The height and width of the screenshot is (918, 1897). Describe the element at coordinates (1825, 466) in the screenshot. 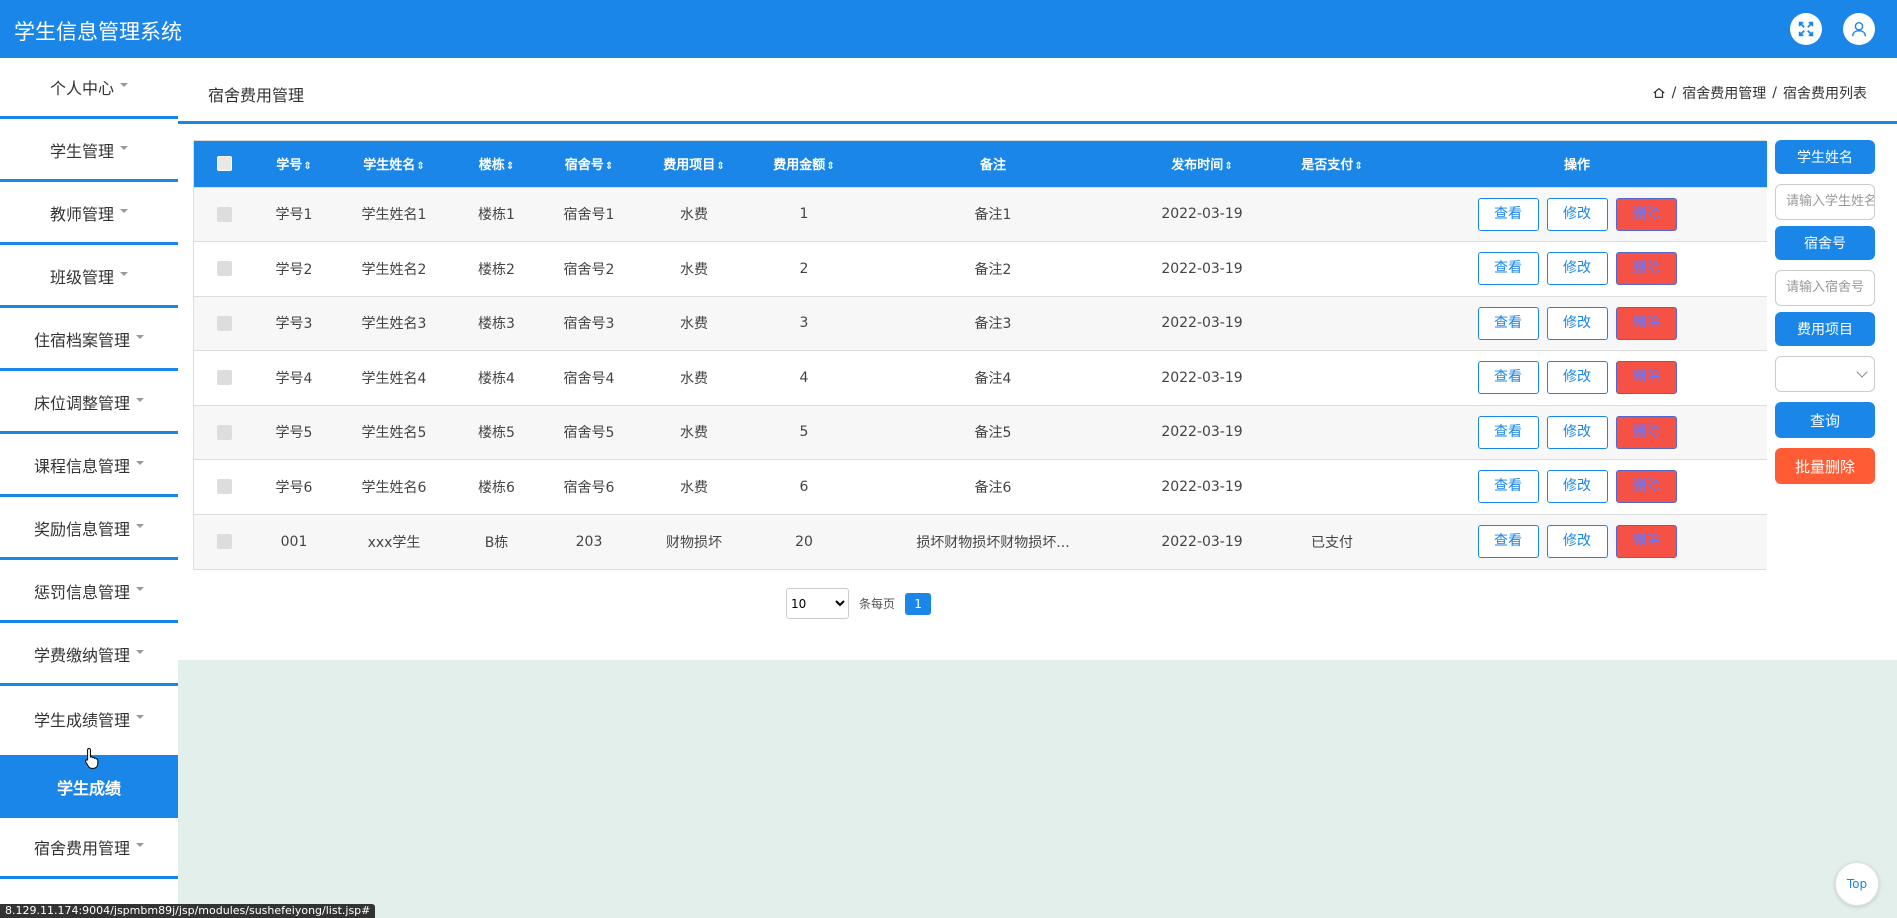

I see `batch-delete-button: 批量删除` at that location.